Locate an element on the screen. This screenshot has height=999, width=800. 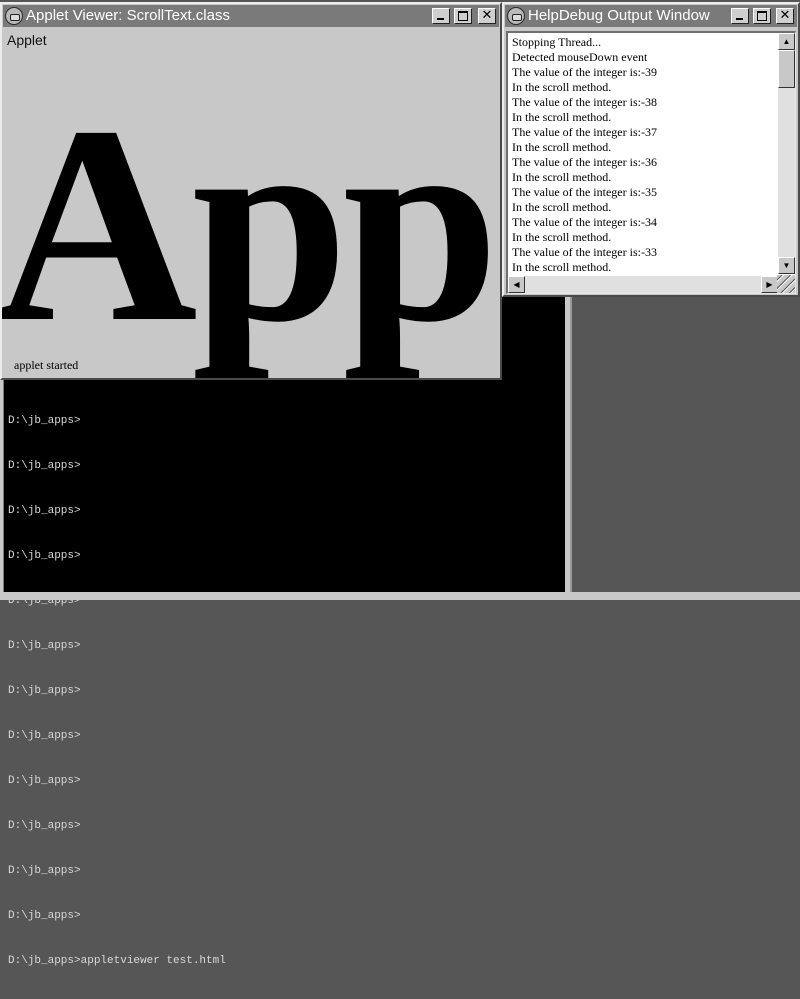
debug-line: The value of the integer is:-34 is located at coordinates (584, 222).